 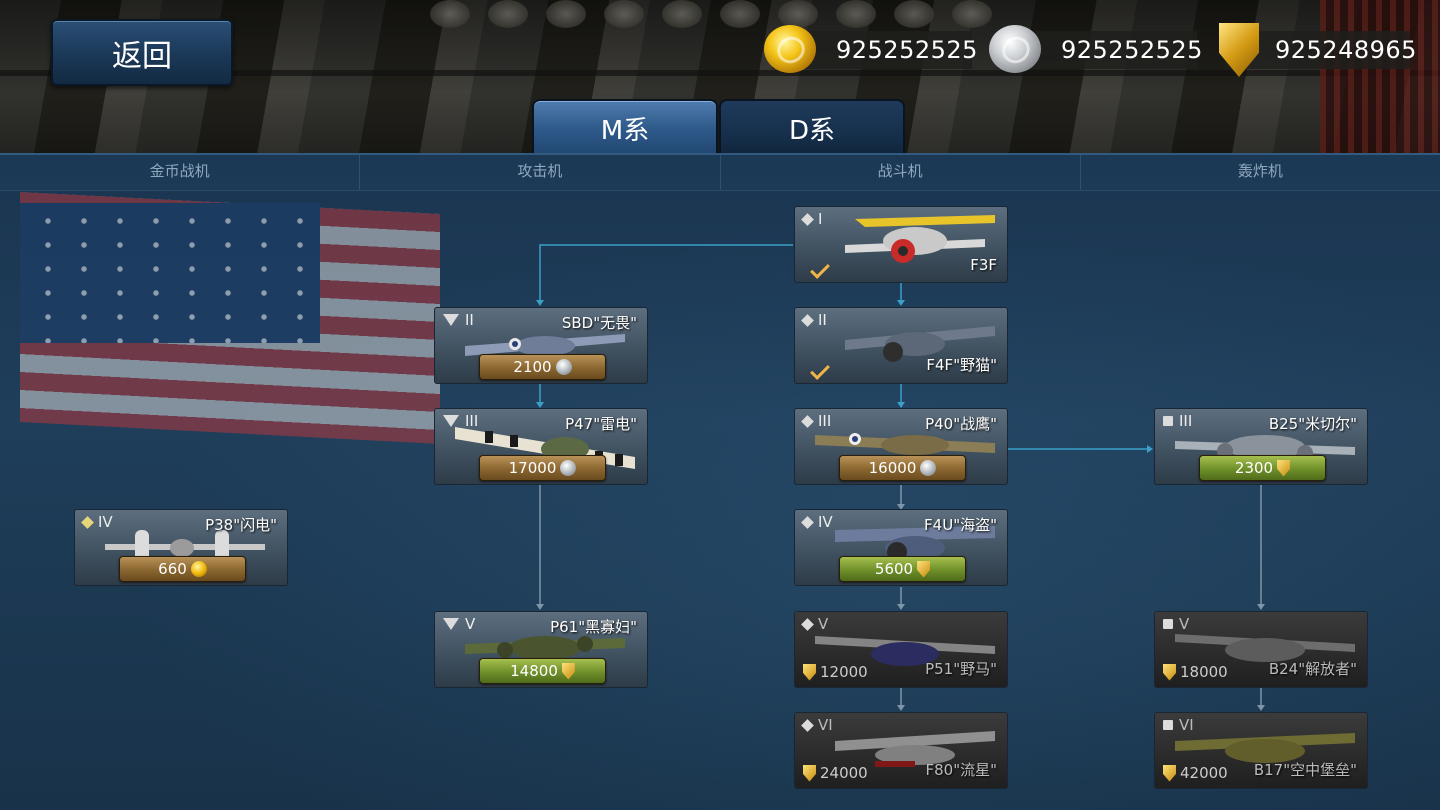 I want to click on price-button: 2300, so click(x=1262, y=468).